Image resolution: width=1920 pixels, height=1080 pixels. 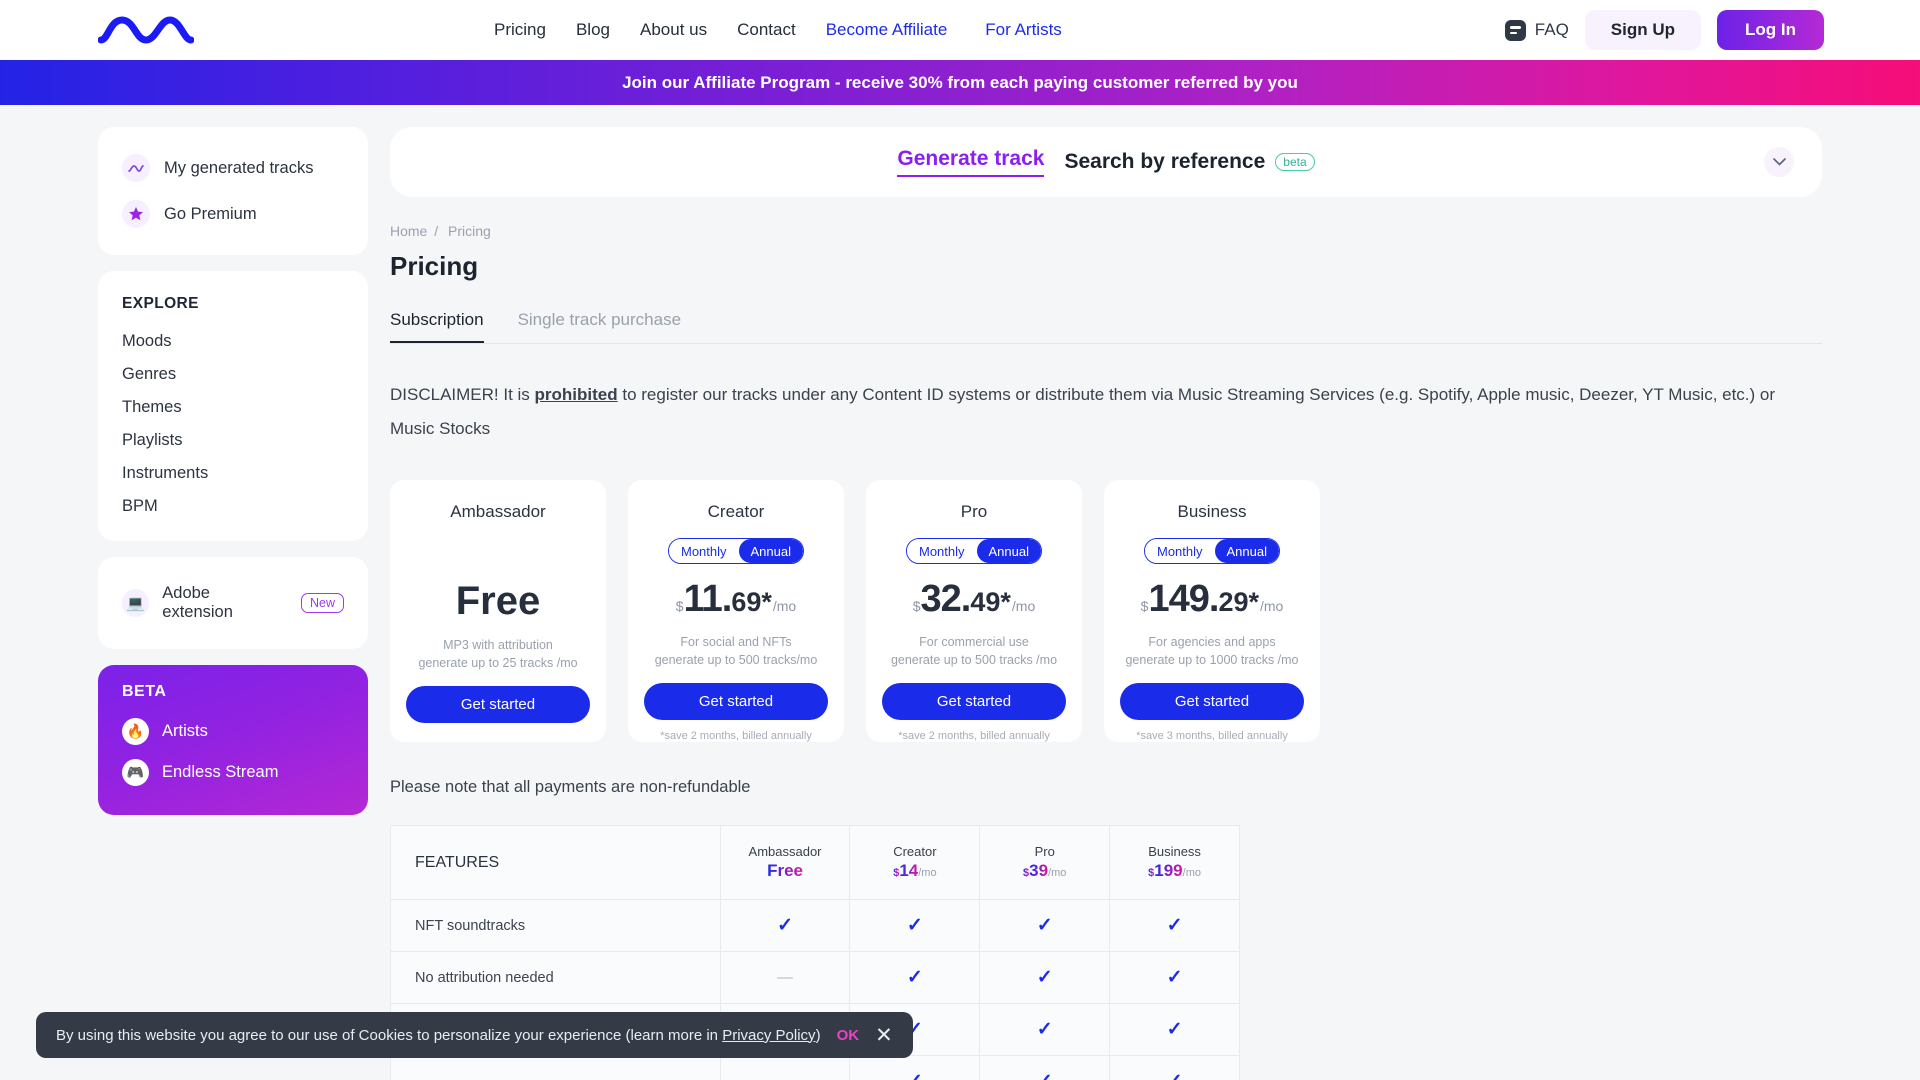 I want to click on tab-subscription: Subscription, so click(x=437, y=326).